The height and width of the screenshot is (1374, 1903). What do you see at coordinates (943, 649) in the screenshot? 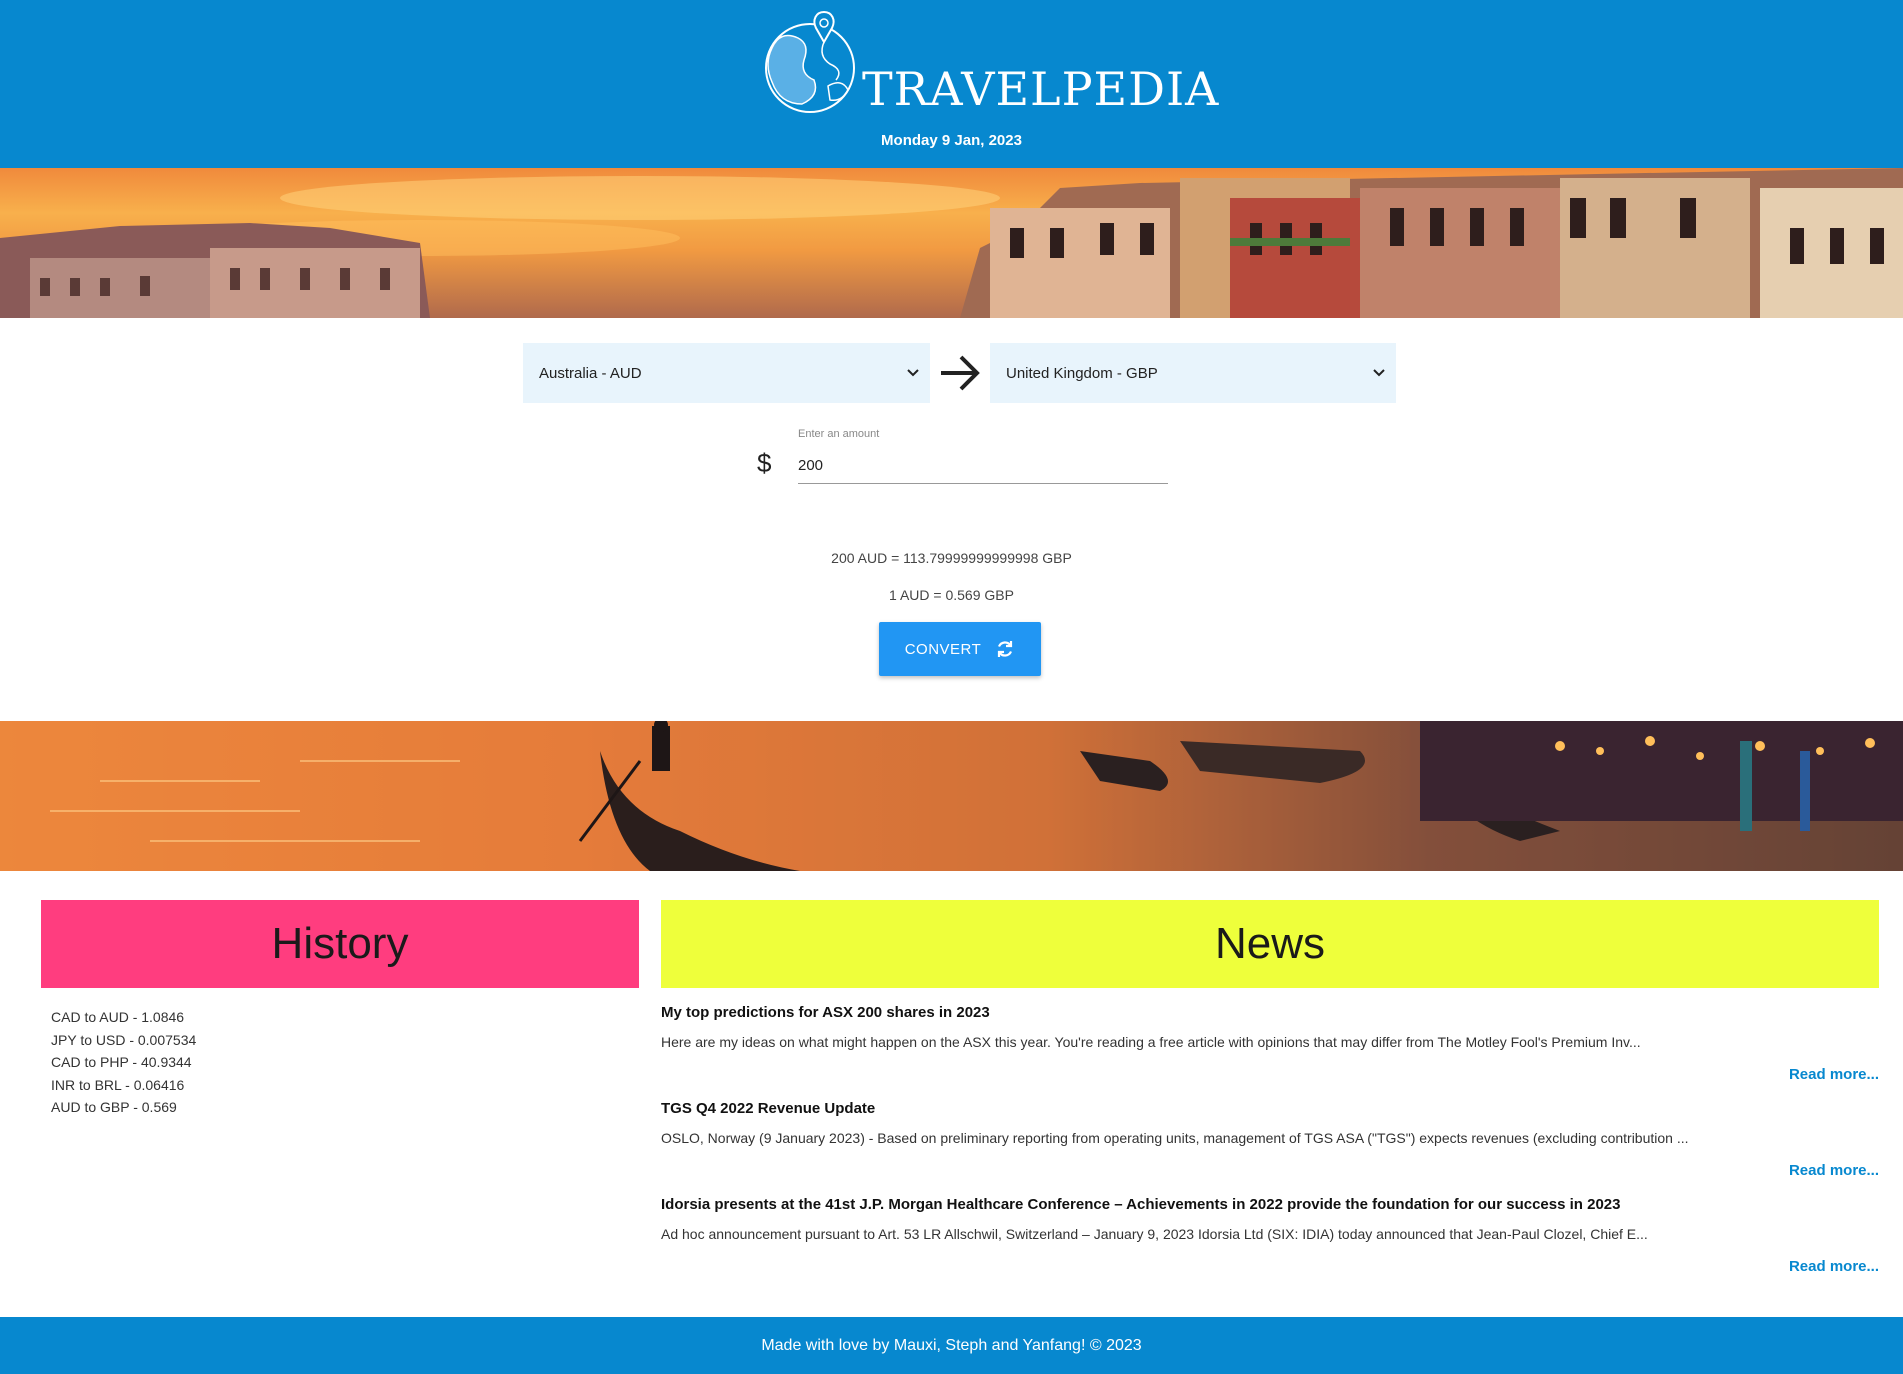
I see `convert-button-label: CONVERT` at bounding box center [943, 649].